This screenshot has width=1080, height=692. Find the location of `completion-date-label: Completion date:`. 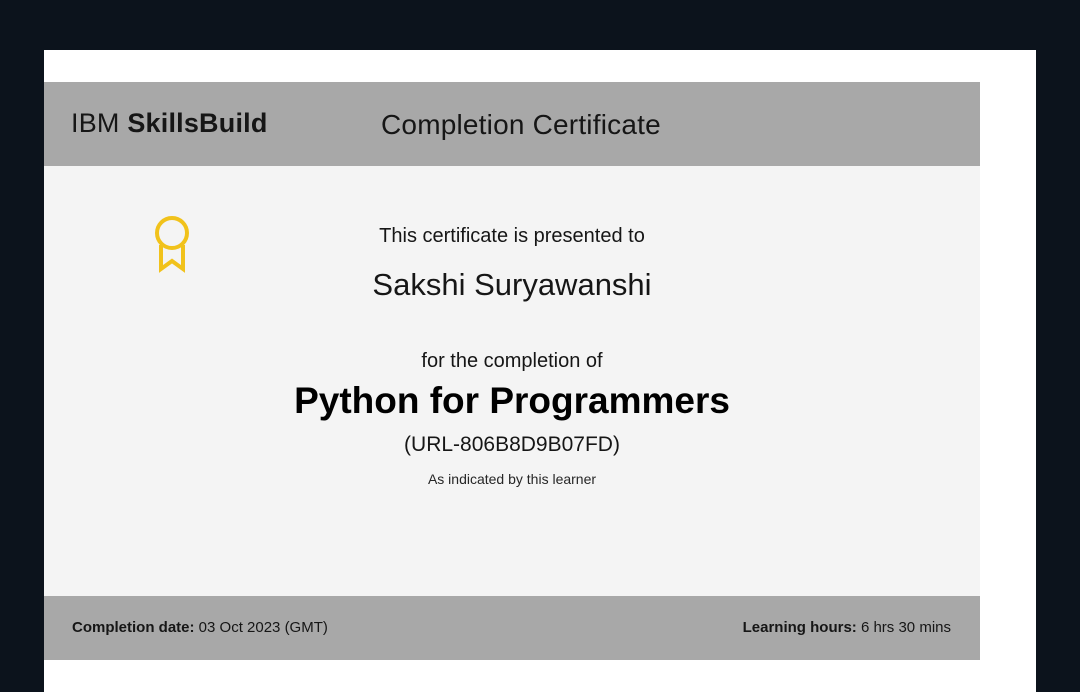

completion-date-label: Completion date: is located at coordinates (133, 627).